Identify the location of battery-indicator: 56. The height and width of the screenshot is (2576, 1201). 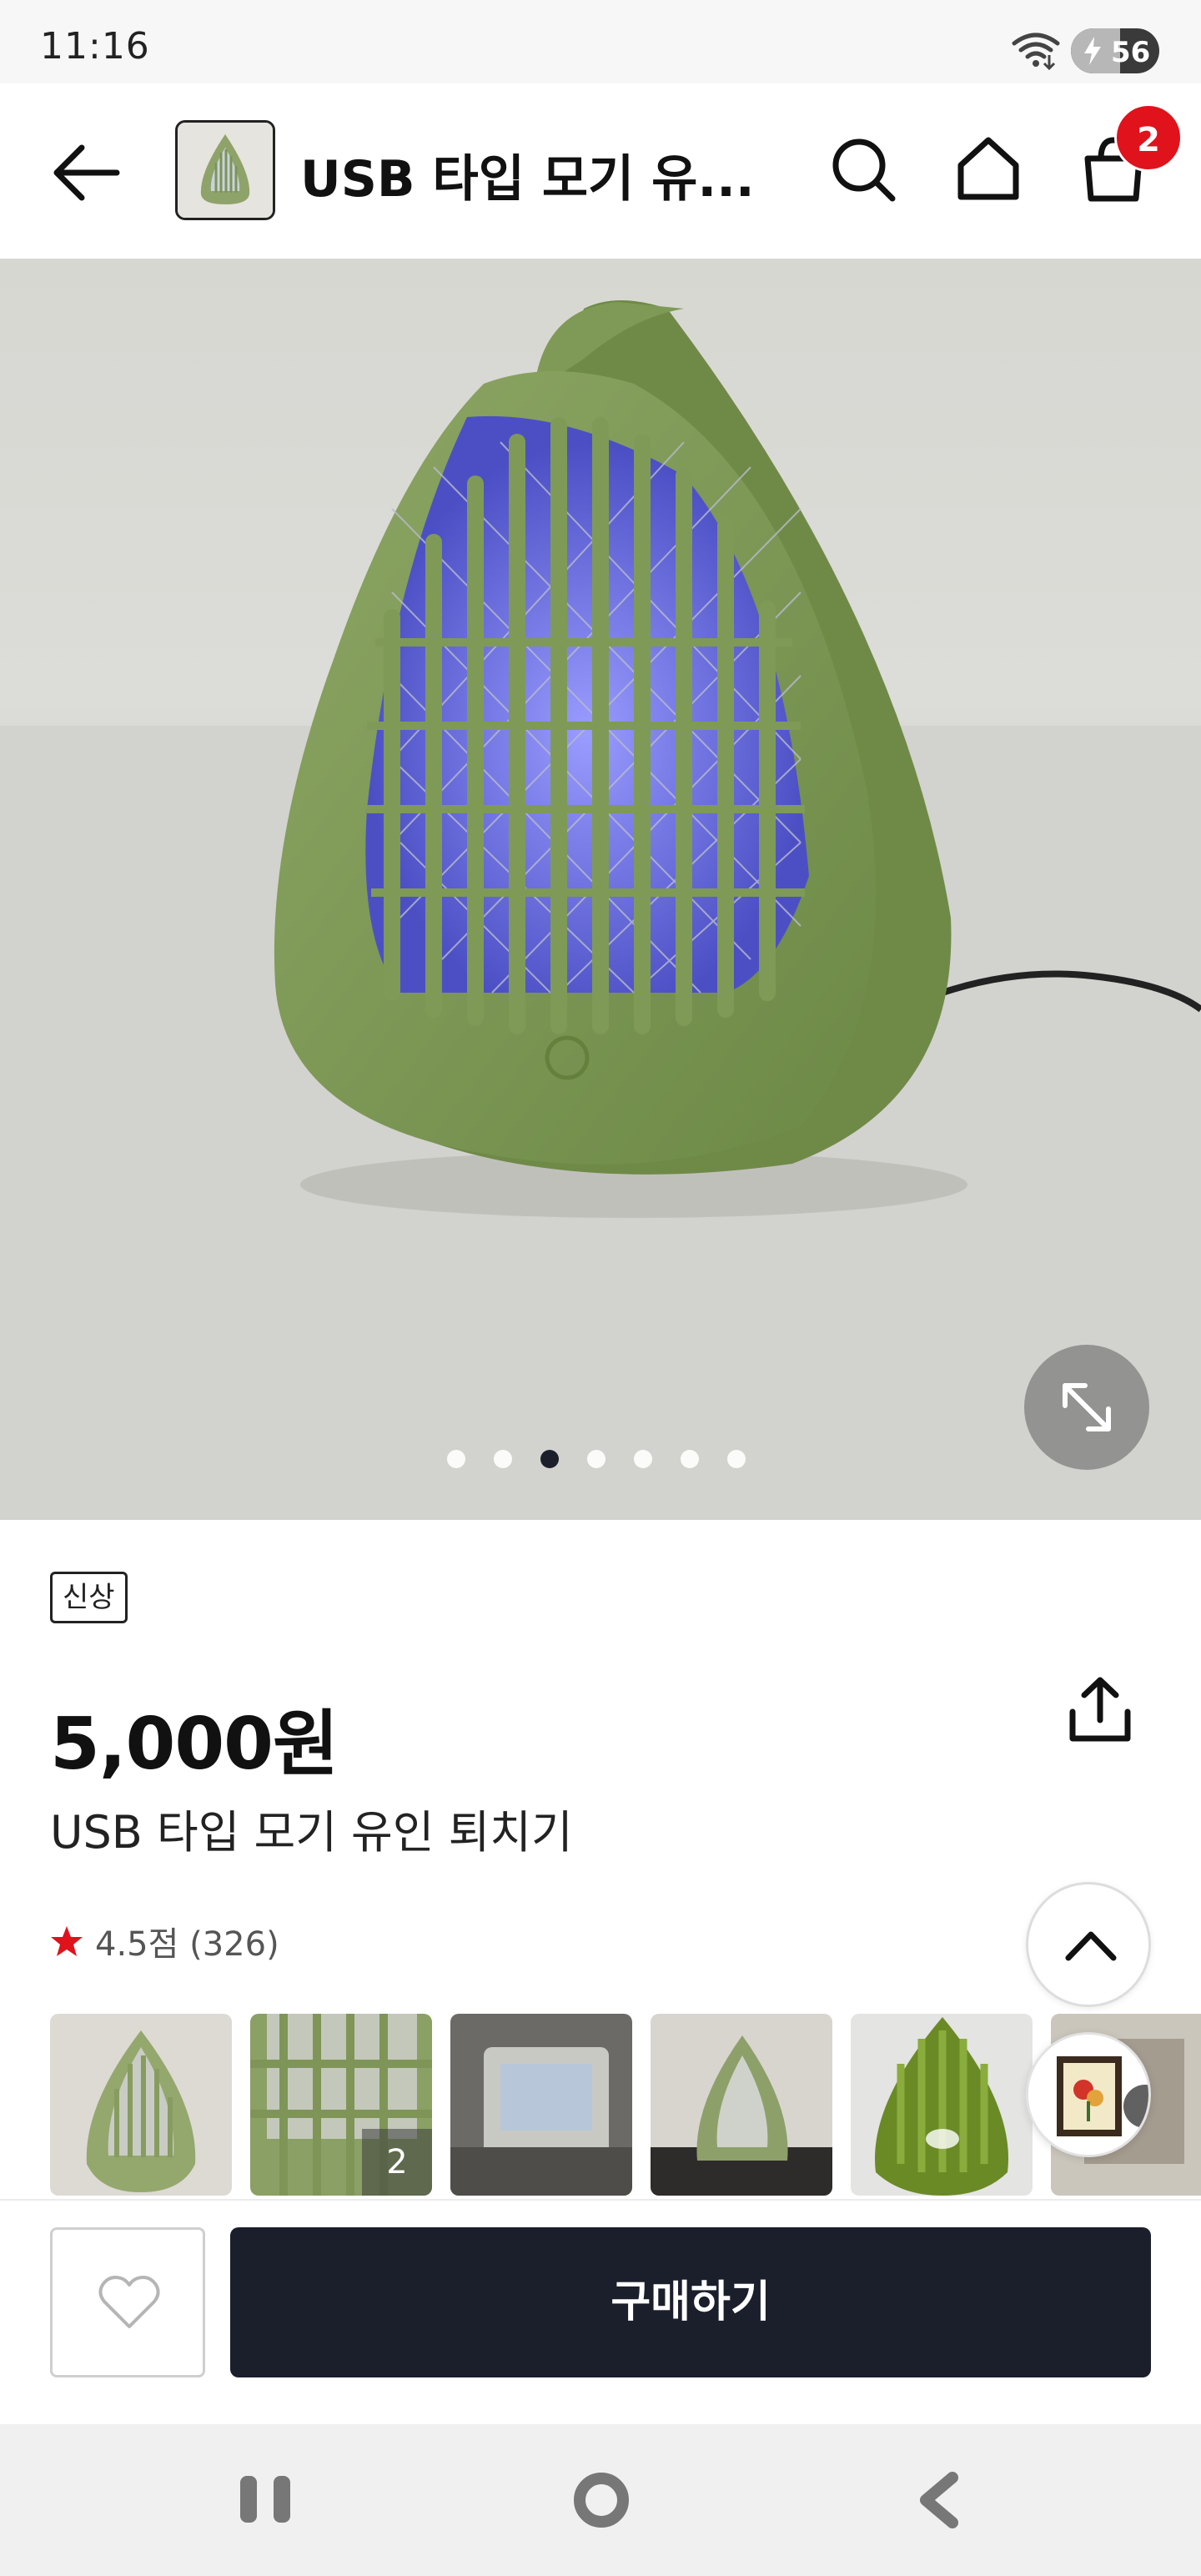
(1115, 50).